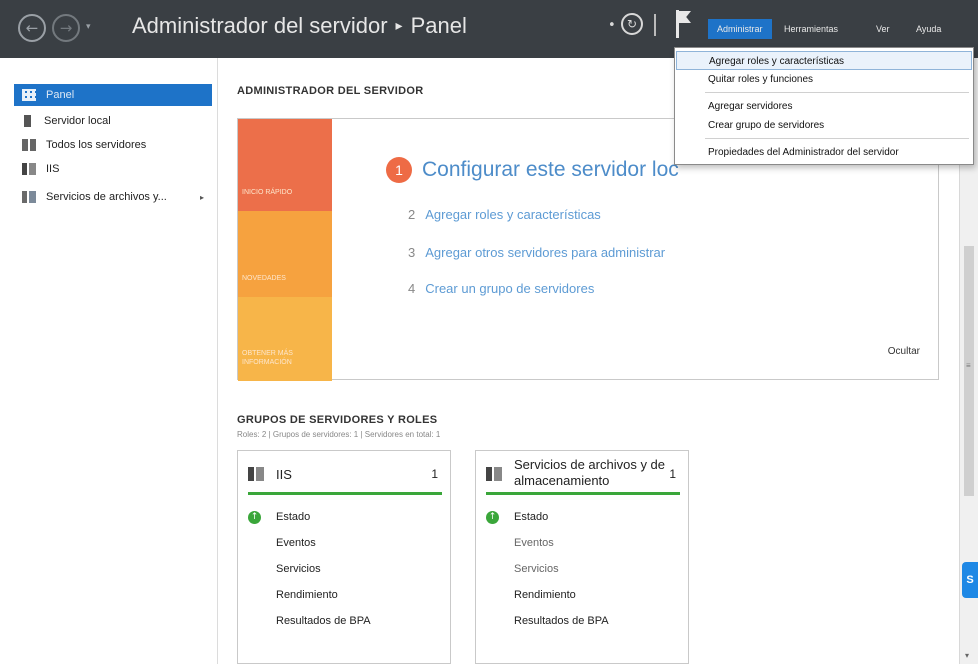 This screenshot has width=978, height=664. Describe the element at coordinates (53, 169) in the screenshot. I see `sidebar-item-label: IIS` at that location.